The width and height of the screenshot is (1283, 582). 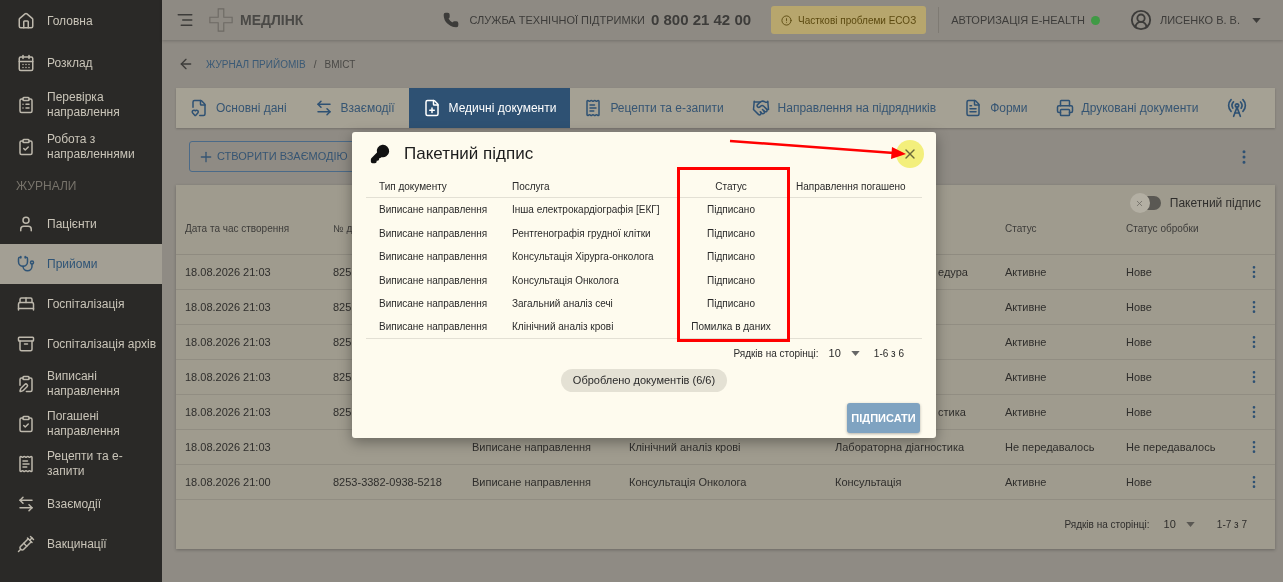 What do you see at coordinates (81, 424) in the screenshot?
I see `sidebar-item: Погашені направлення` at bounding box center [81, 424].